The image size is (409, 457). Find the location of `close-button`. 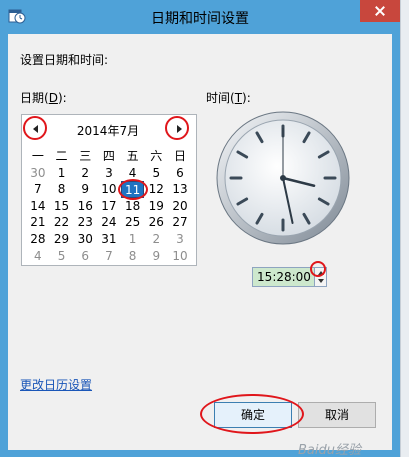

close-button is located at coordinates (380, 11).